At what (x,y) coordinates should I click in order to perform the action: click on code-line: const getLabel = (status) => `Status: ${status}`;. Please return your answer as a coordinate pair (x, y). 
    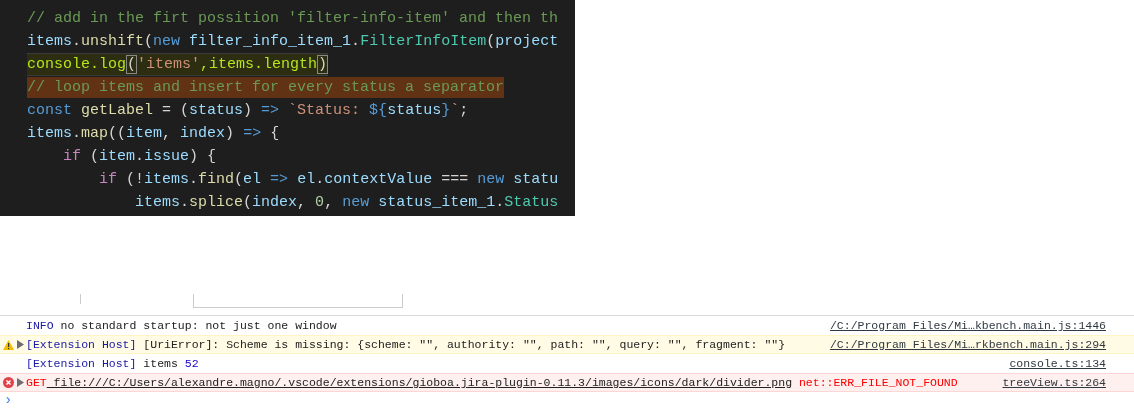
    Looking at the image, I should click on (248, 111).